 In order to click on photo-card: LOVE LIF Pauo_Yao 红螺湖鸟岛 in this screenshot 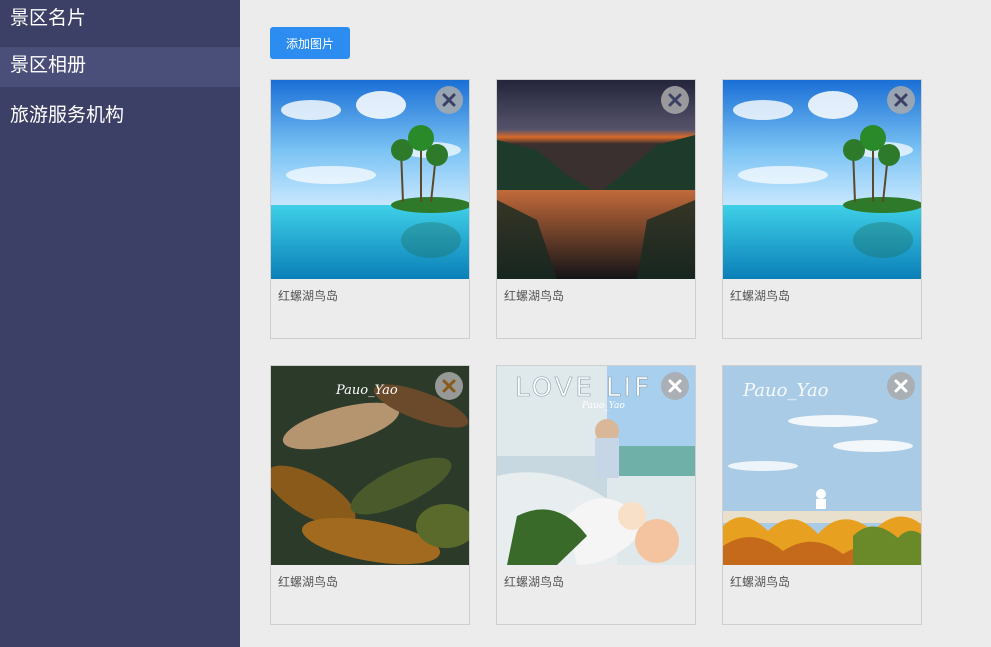, I will do `click(596, 495)`.